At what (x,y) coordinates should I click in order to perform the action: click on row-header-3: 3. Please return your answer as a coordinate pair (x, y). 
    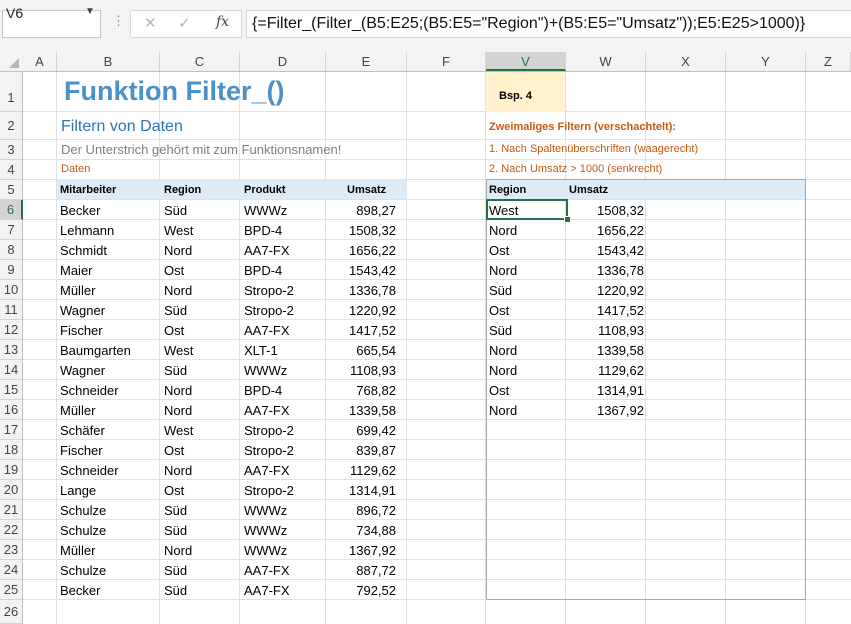
    Looking at the image, I should click on (11, 150).